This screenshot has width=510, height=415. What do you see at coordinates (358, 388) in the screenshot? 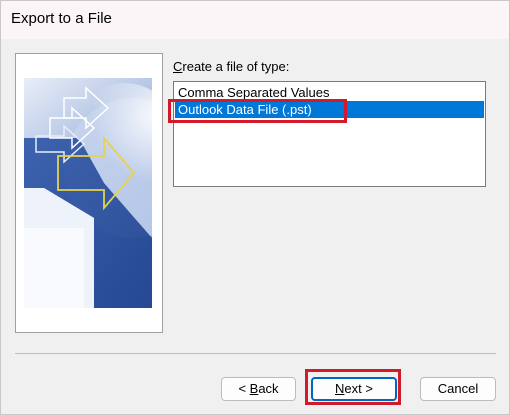
I see `next-button-rest: ext >` at bounding box center [358, 388].